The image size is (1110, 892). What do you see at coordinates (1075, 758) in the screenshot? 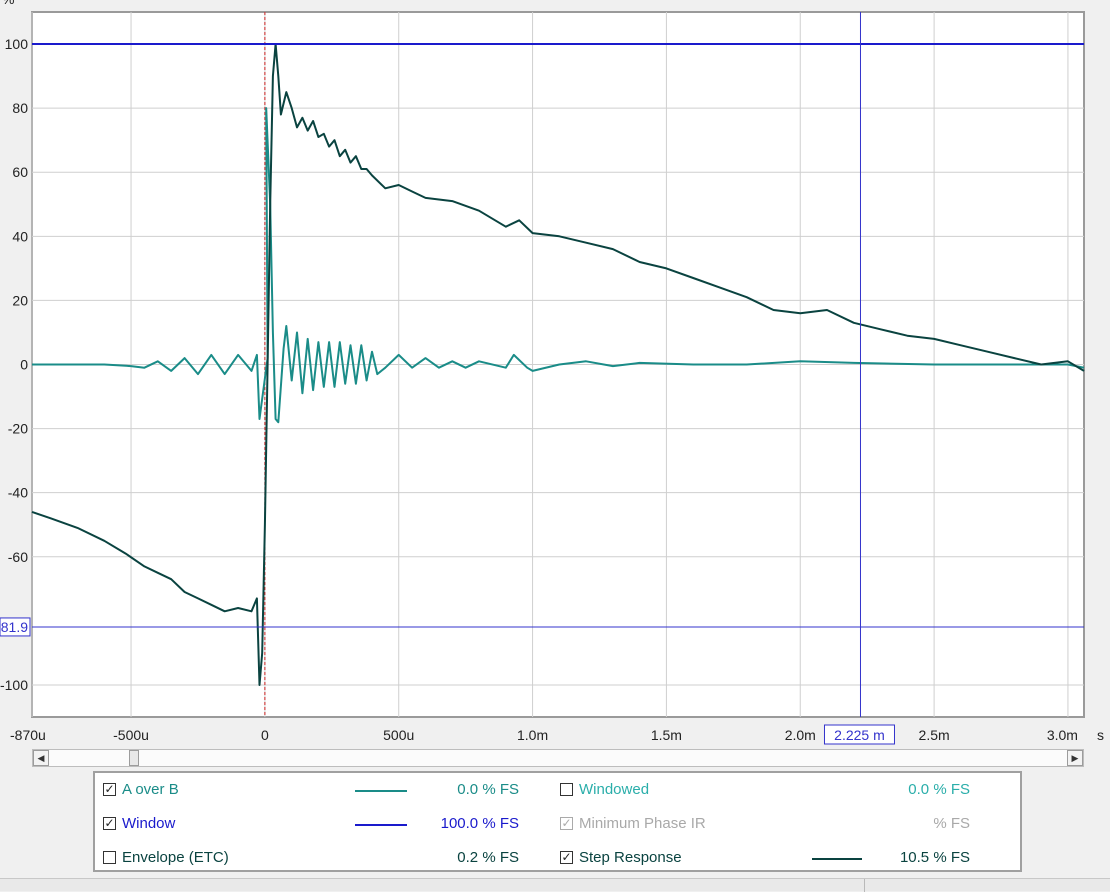
I see `scroll-right-button: ▶` at bounding box center [1075, 758].